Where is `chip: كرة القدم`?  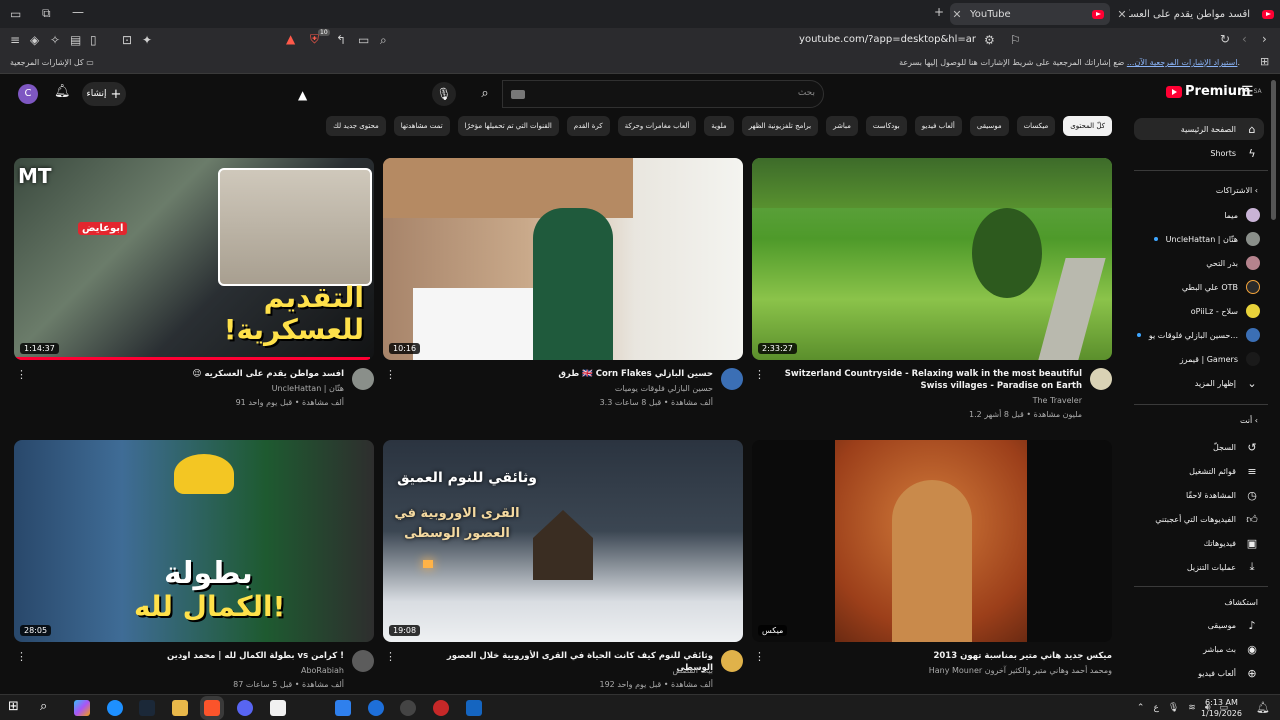
chip: كرة القدم is located at coordinates (588, 126).